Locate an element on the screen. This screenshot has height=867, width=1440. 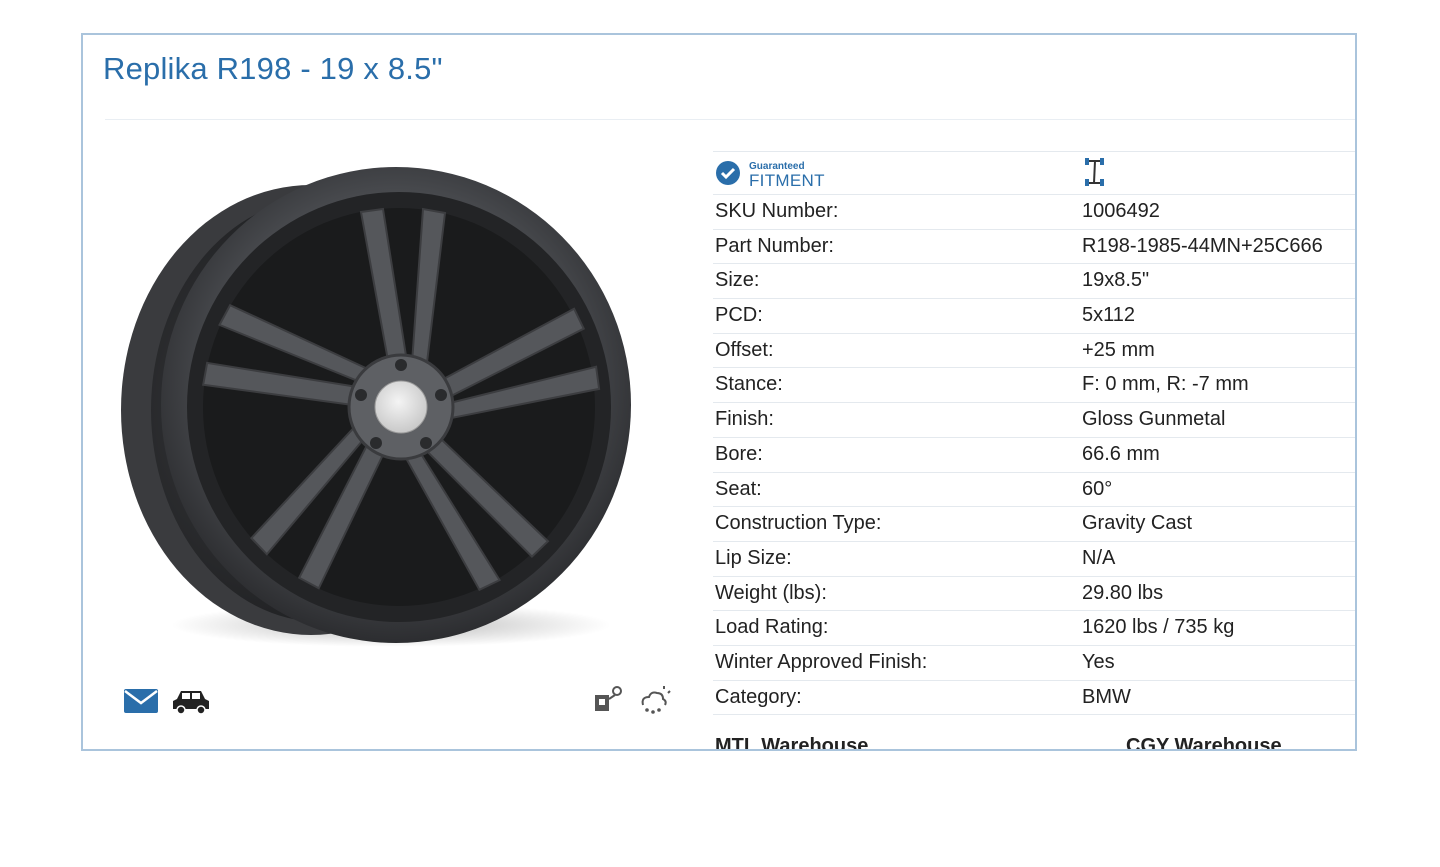
spec-row-category: Category: BMW is located at coordinates (1034, 697).